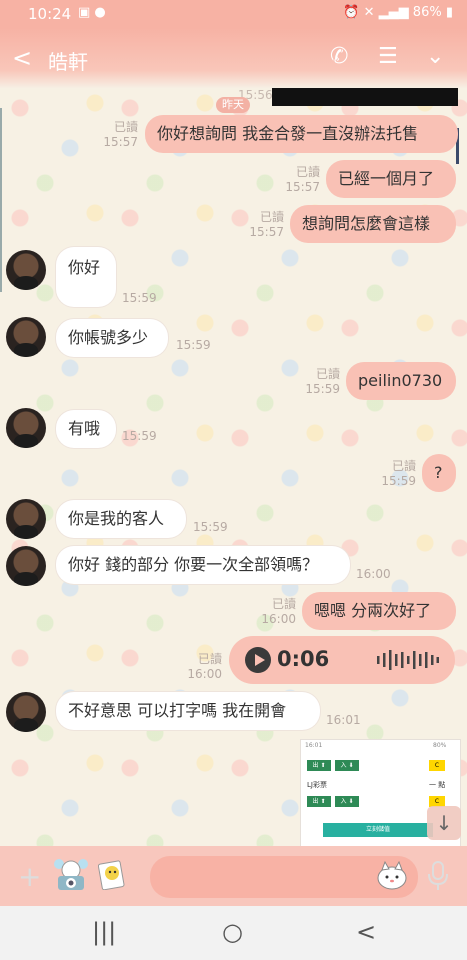 The image size is (467, 960). Describe the element at coordinates (347, 801) in the screenshot. I see `thumb-in-button-2: 入 ⬇` at that location.